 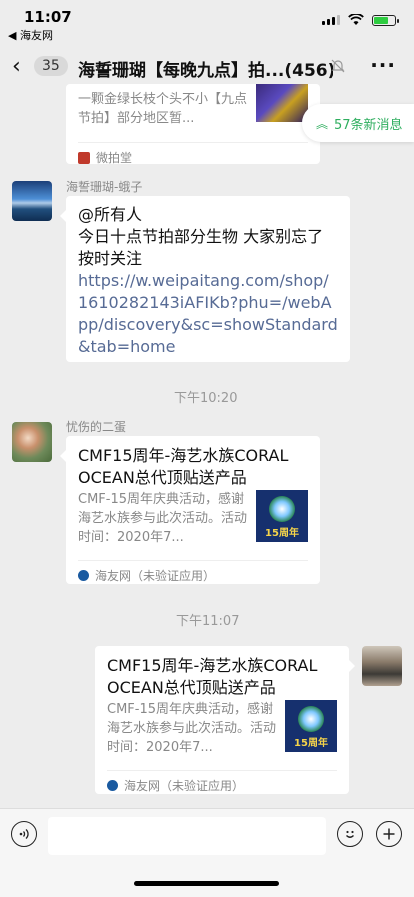 I want to click on new-messages-button: ︽ 57条新消息, so click(x=358, y=123).